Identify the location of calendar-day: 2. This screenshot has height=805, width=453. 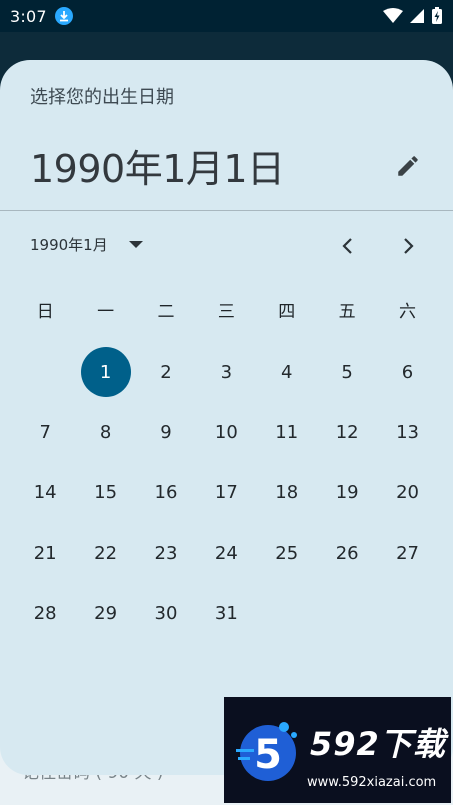
(166, 372).